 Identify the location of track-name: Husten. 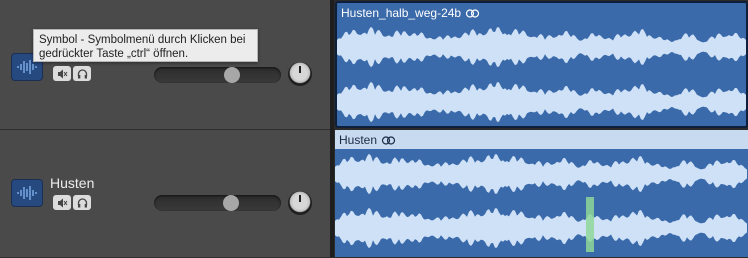
(72, 183).